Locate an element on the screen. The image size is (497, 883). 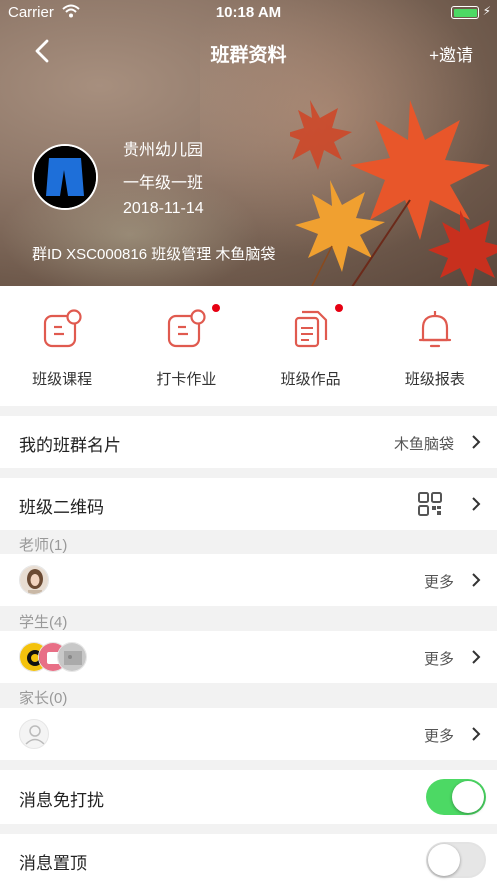
action-label: 班级报表 is located at coordinates (434, 379).